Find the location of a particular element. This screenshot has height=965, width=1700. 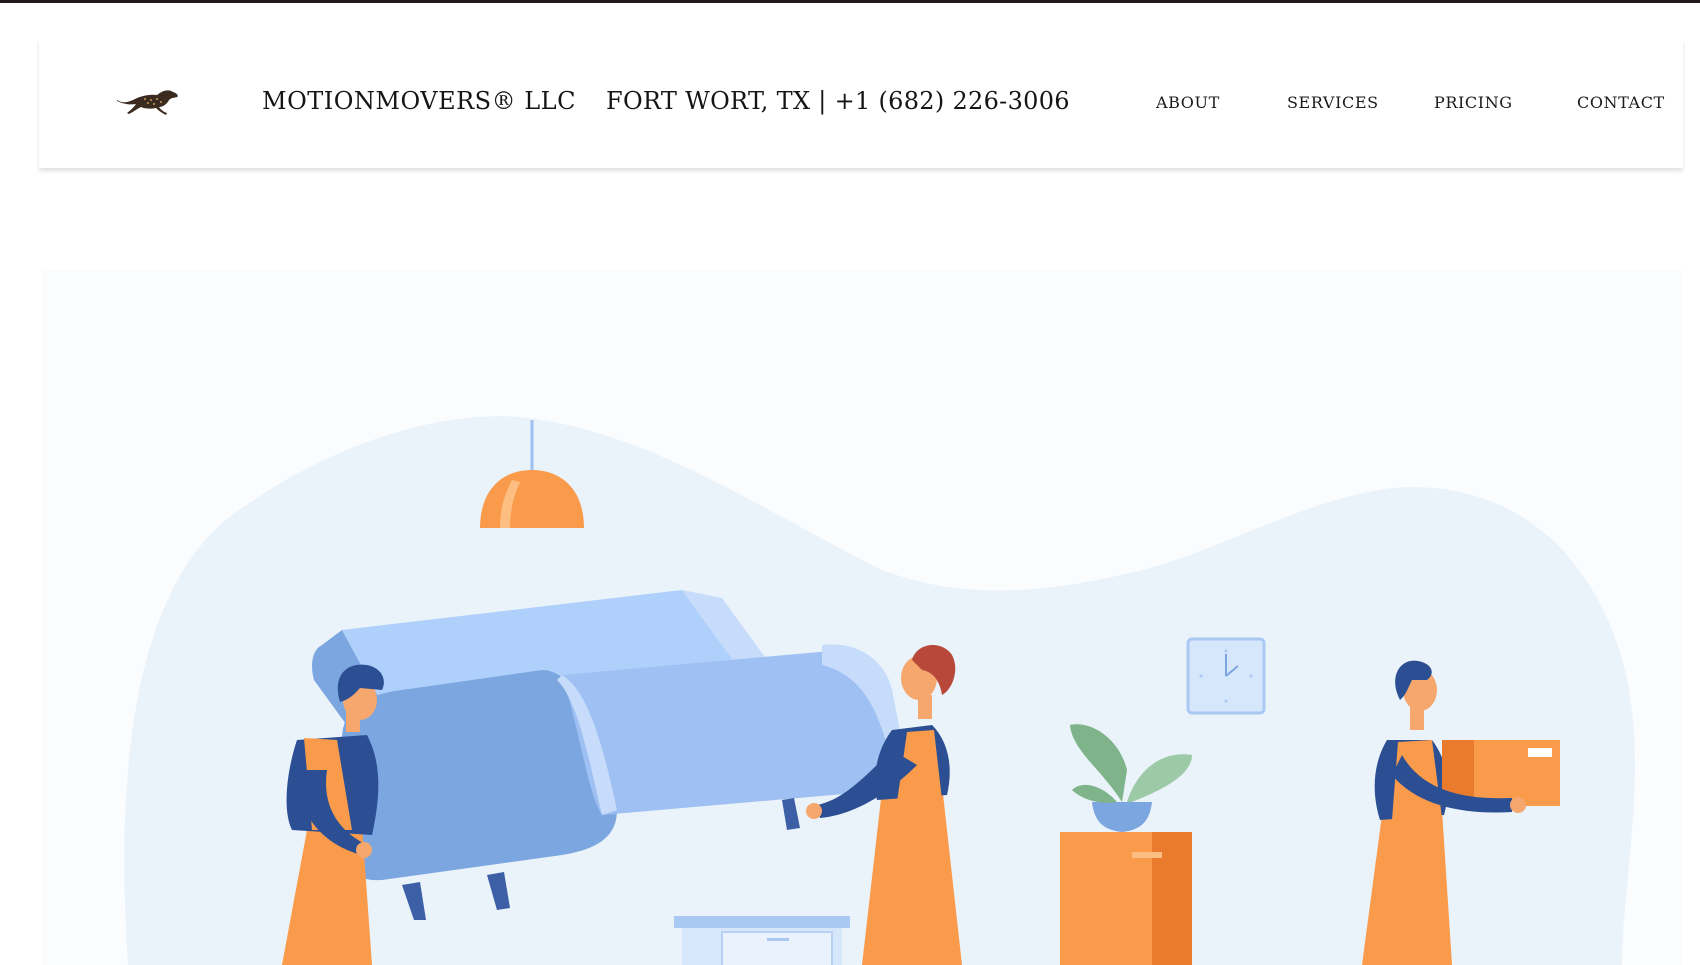

nav-about: ABOUT is located at coordinates (1188, 102).